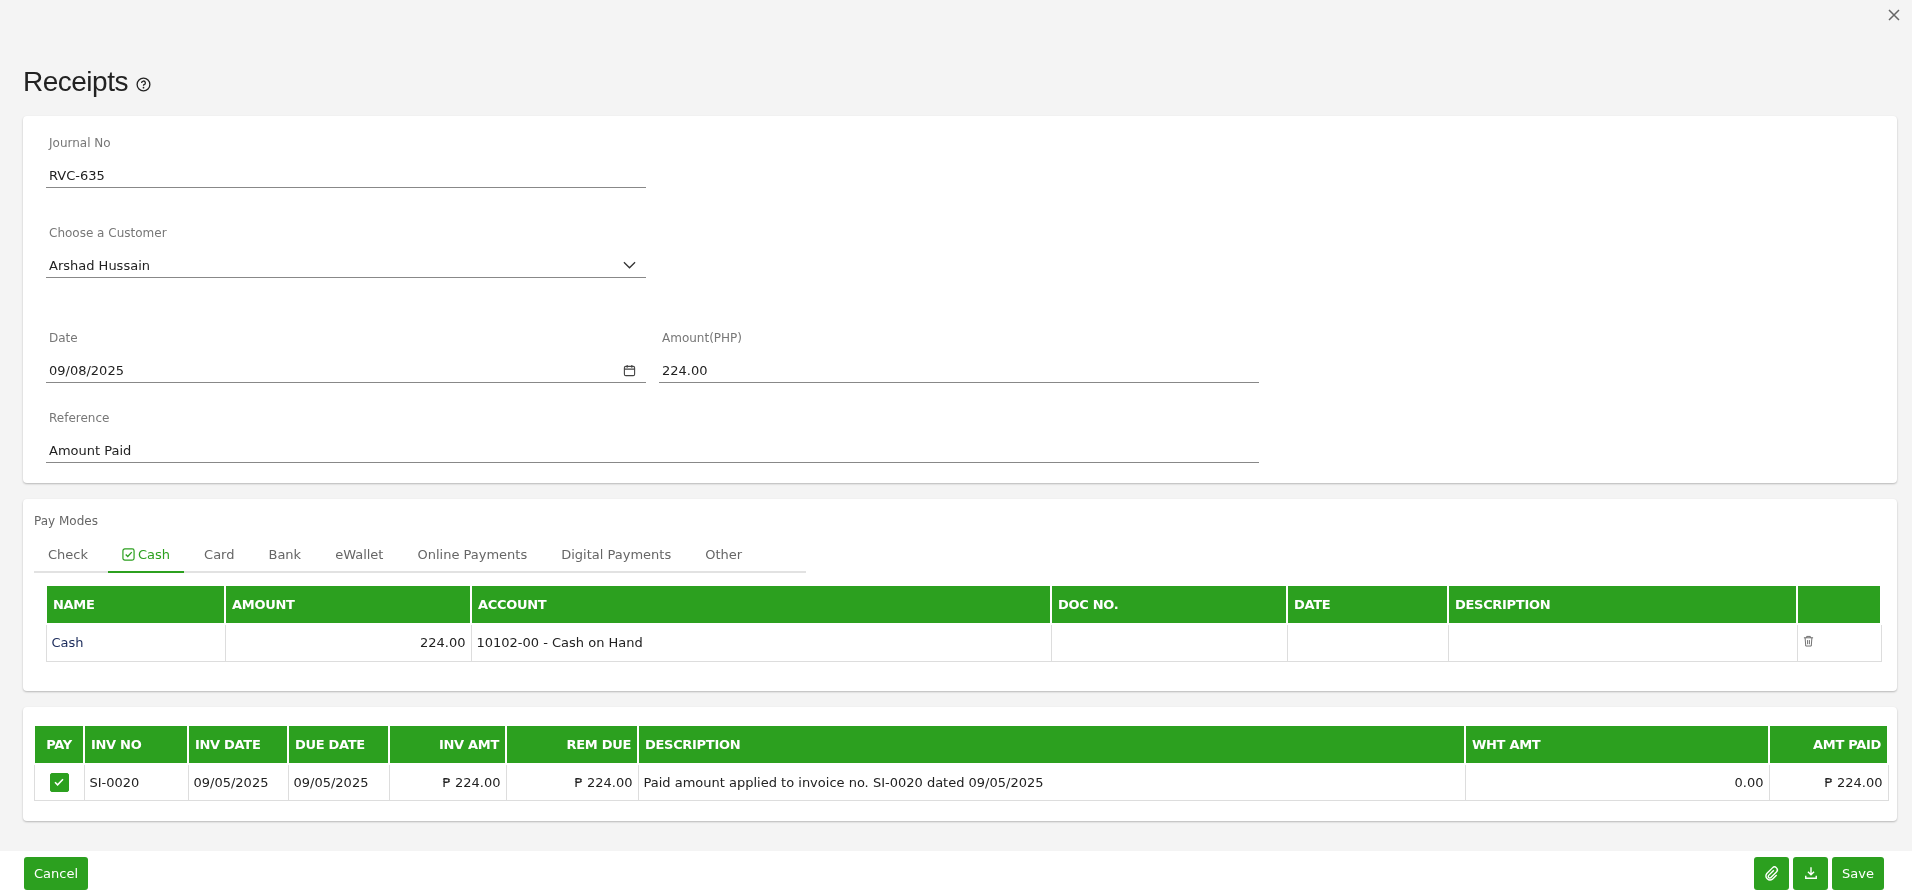 Image resolution: width=1912 pixels, height=895 pixels. I want to click on pay-checkbox, so click(59, 782).